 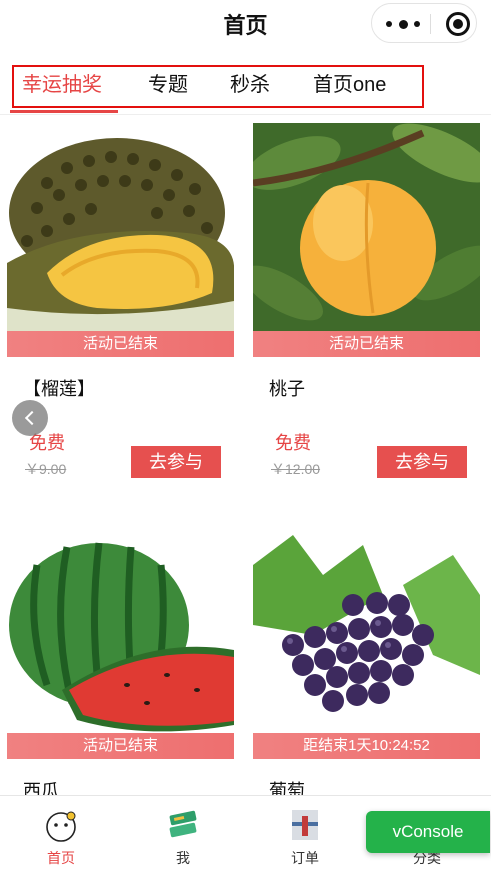 What do you see at coordinates (305, 858) in the screenshot?
I see `tabbar-label: 订单` at bounding box center [305, 858].